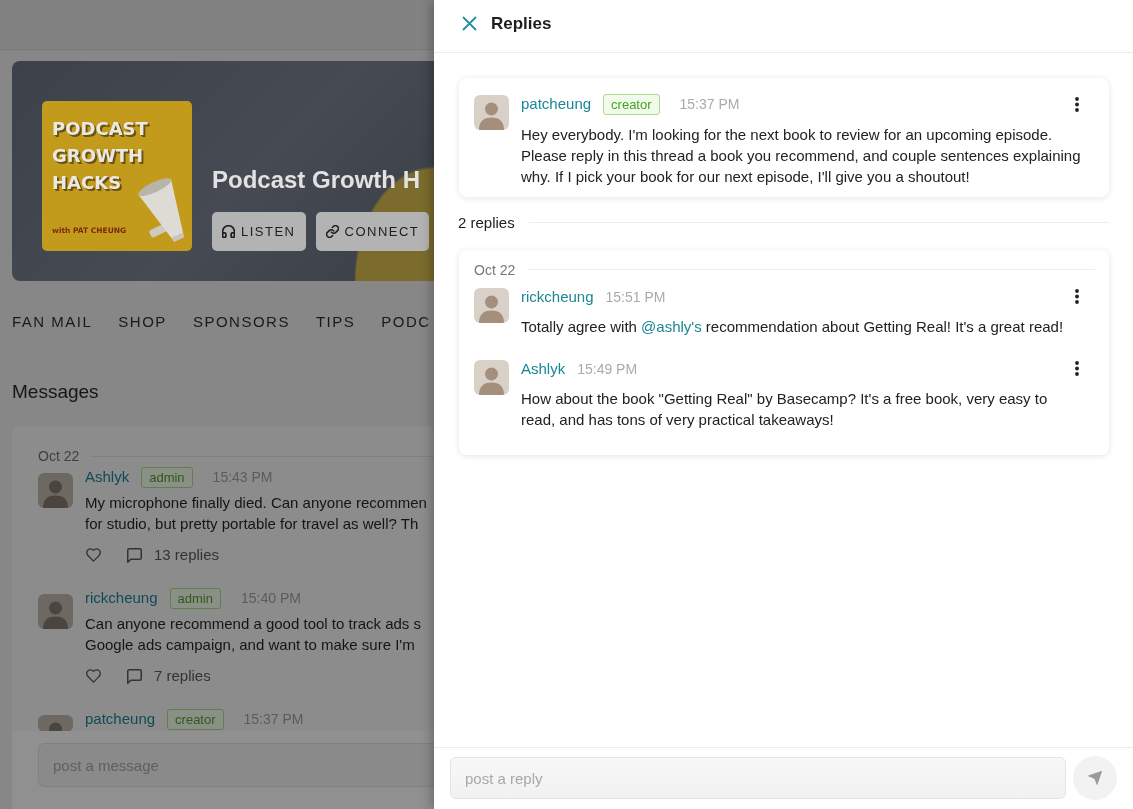 The width and height of the screenshot is (1133, 809). Describe the element at coordinates (486, 222) in the screenshot. I see `reply-count: 2 replies` at that location.